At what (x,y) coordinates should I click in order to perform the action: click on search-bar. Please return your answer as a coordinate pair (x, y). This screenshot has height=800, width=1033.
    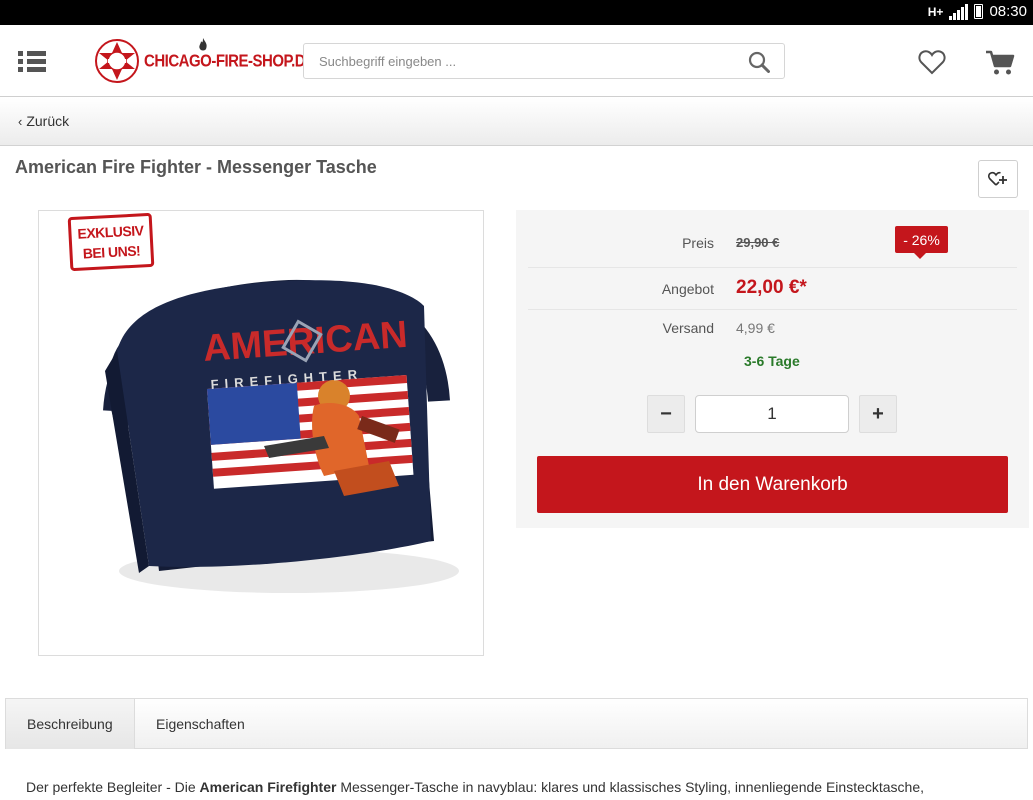
    Looking at the image, I should click on (544, 61).